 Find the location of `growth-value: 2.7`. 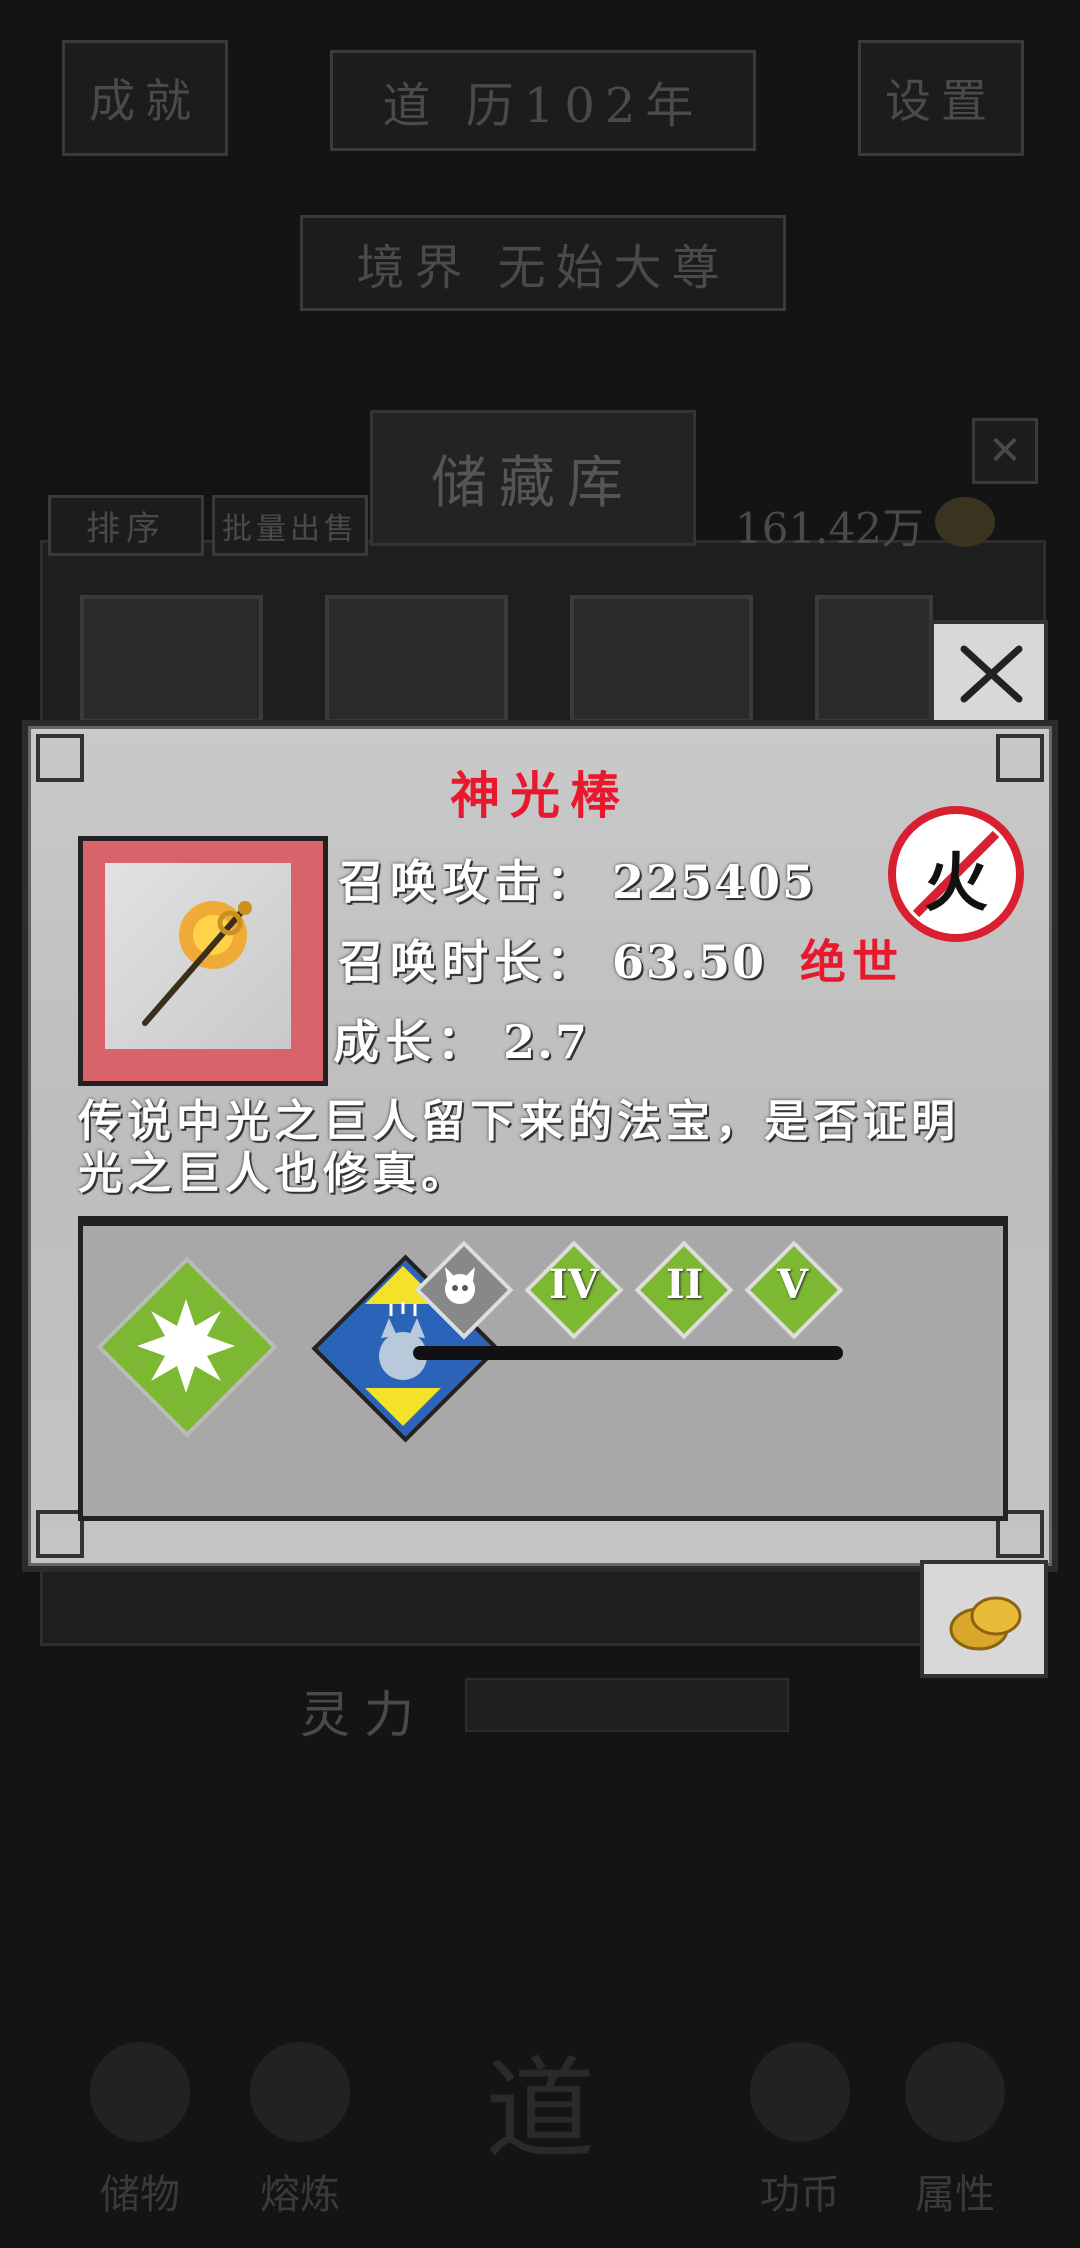

growth-value: 2.7 is located at coordinates (546, 1042).